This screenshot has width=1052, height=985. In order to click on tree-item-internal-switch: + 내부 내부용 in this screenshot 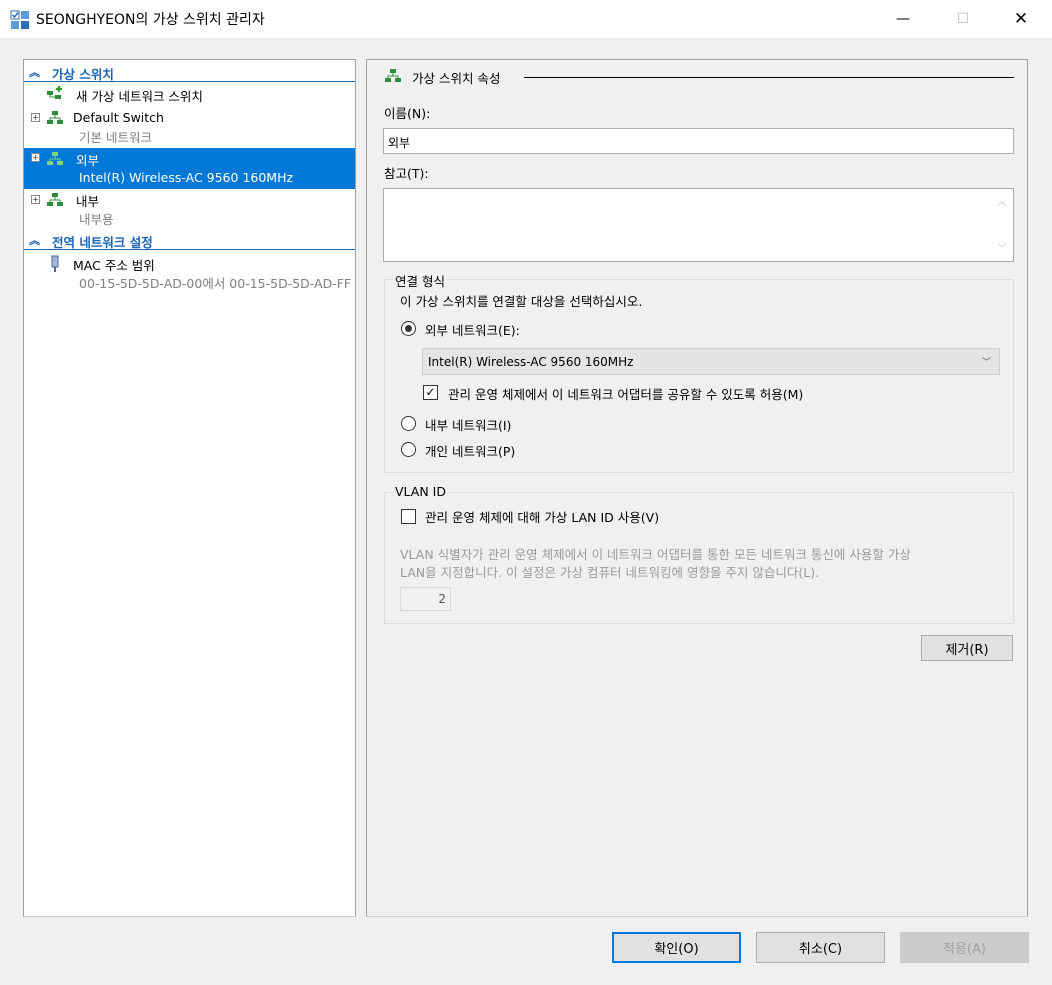, I will do `click(189, 210)`.